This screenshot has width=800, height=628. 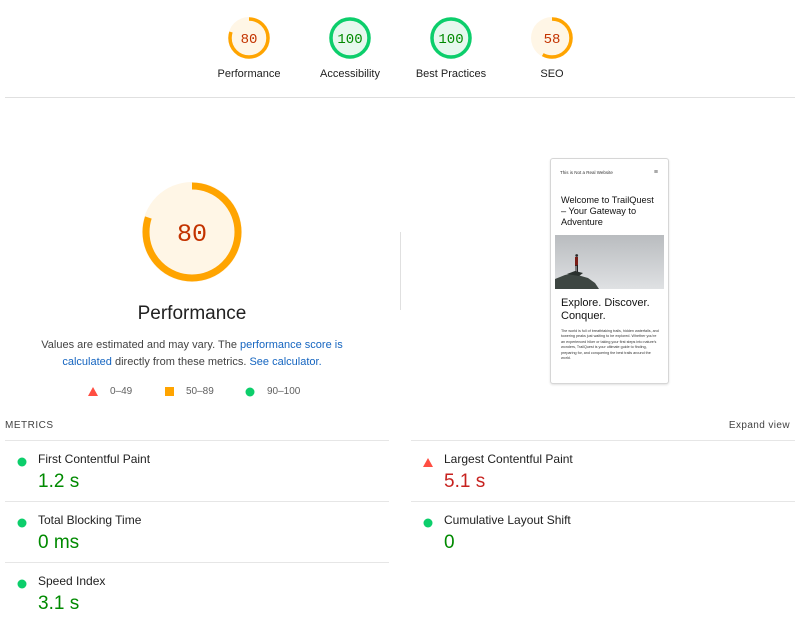 I want to click on metric-value: 5.1 s, so click(x=465, y=481).